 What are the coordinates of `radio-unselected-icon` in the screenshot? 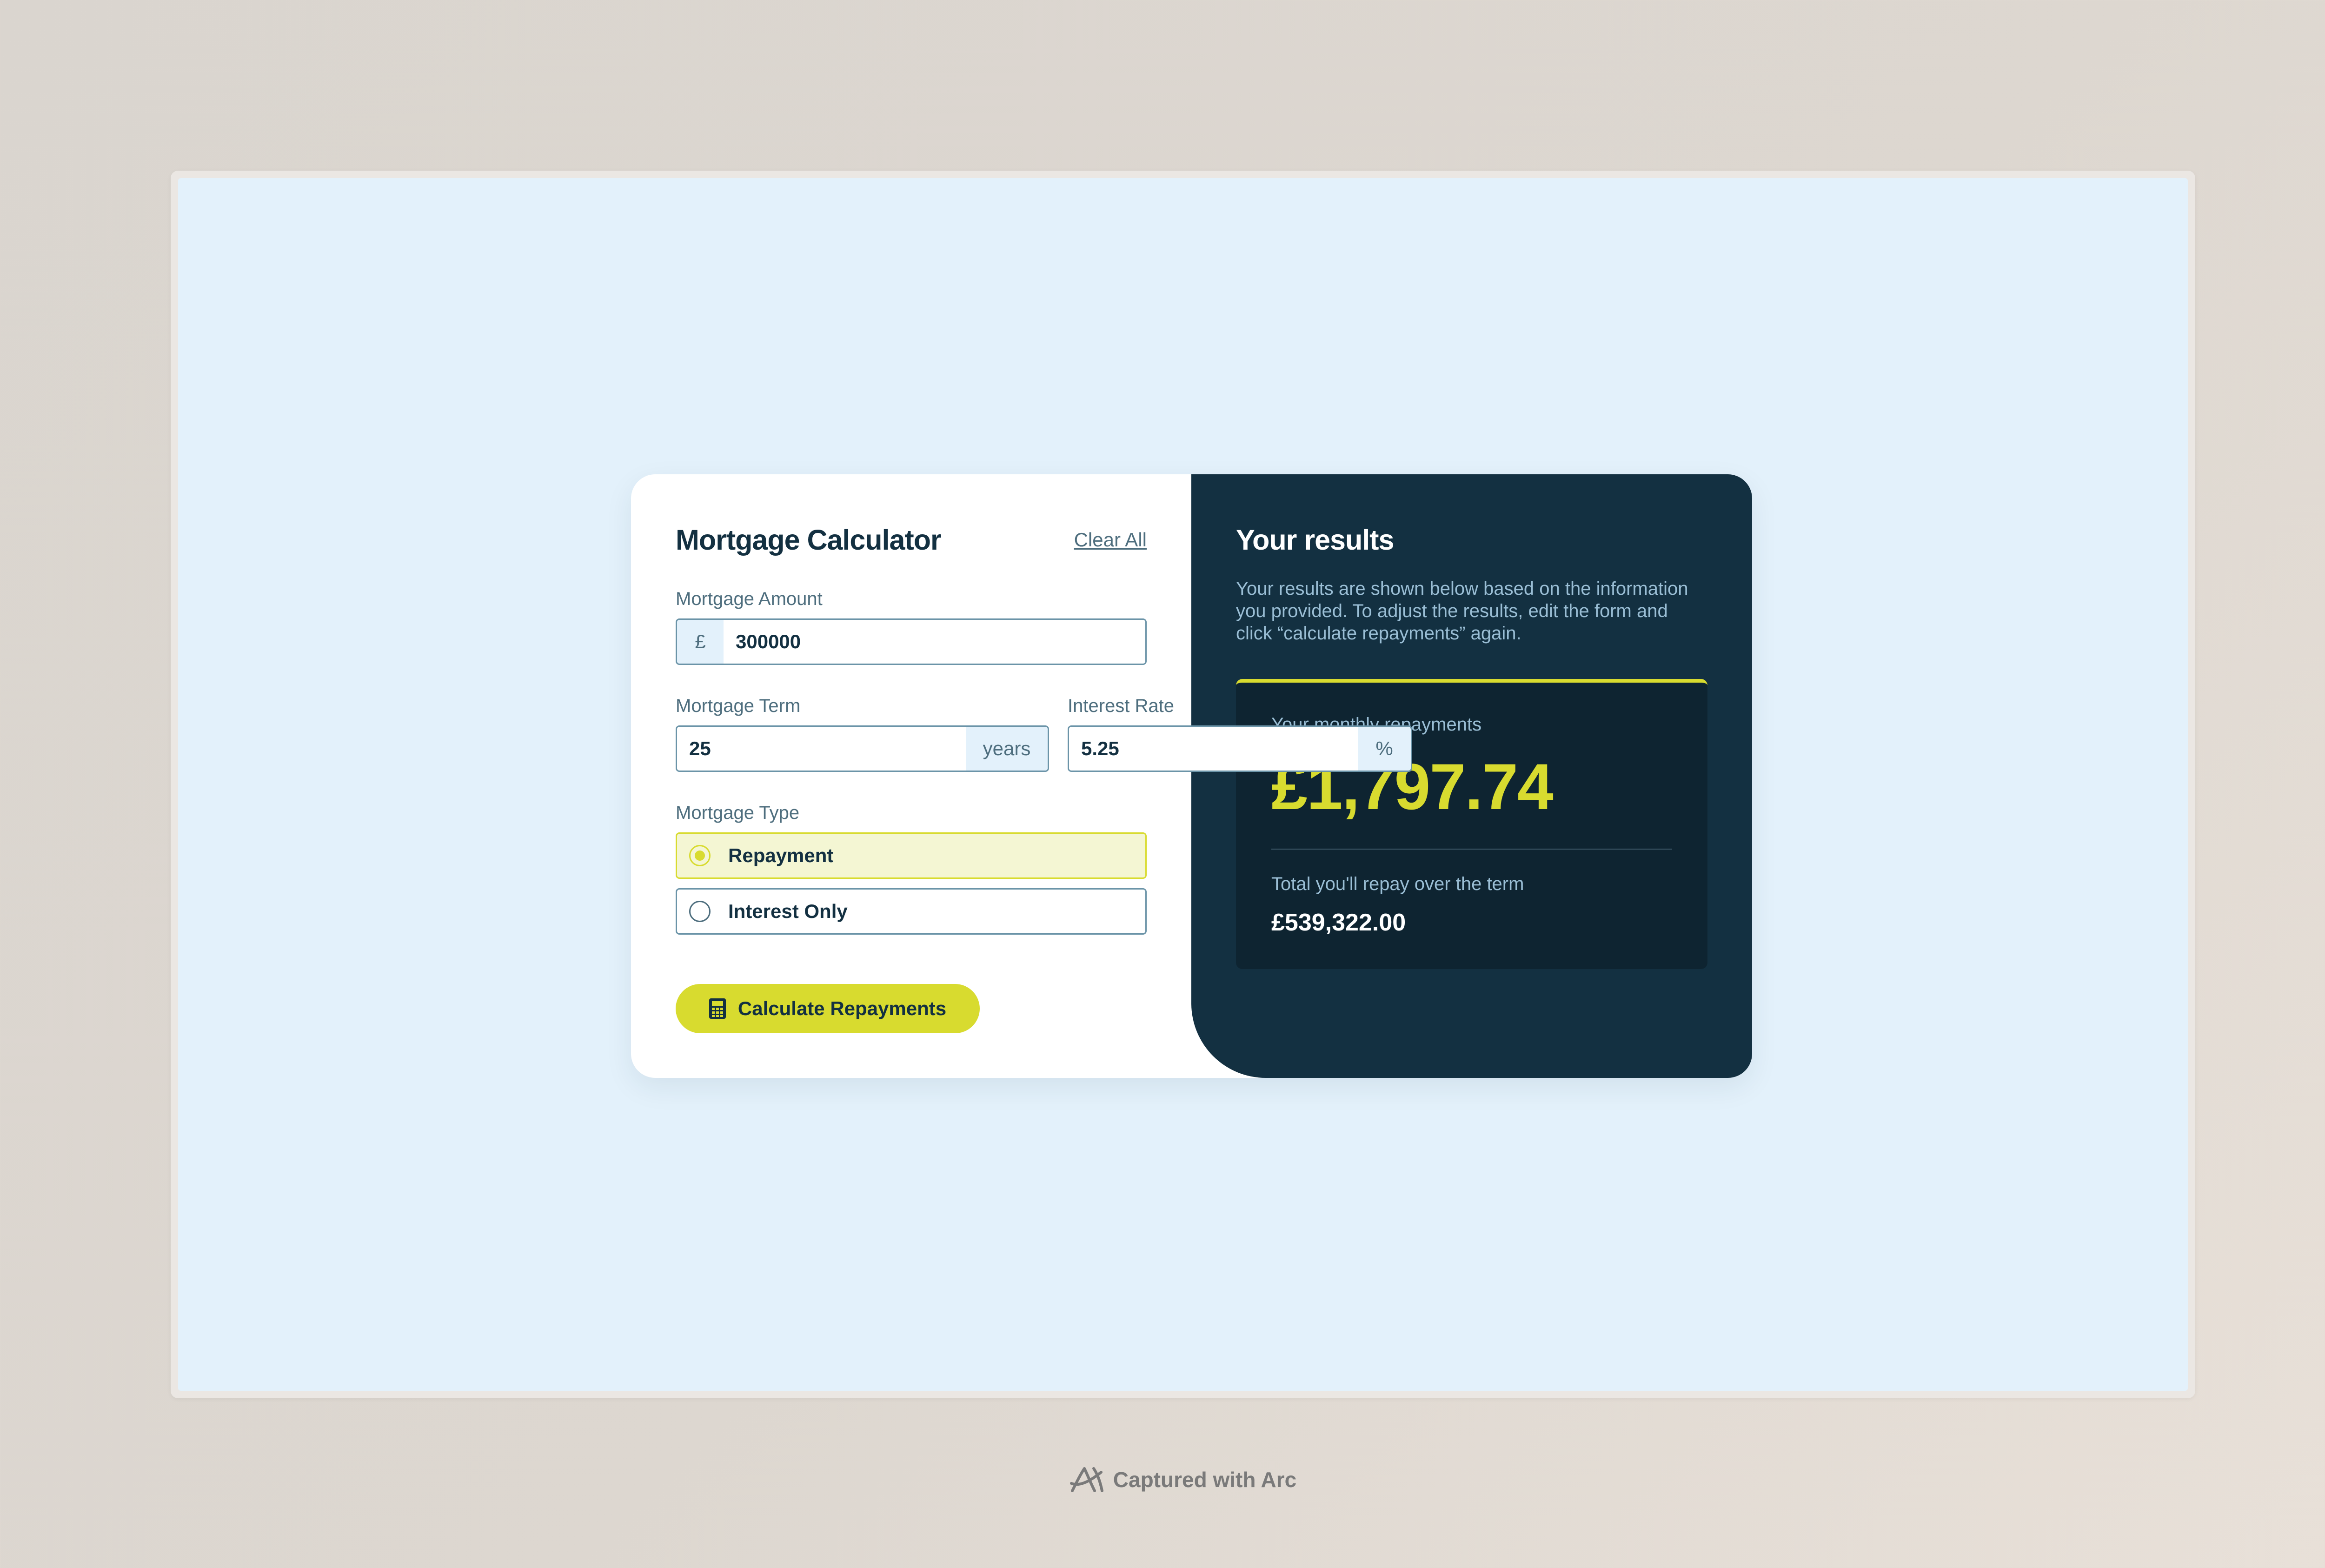 It's located at (700, 911).